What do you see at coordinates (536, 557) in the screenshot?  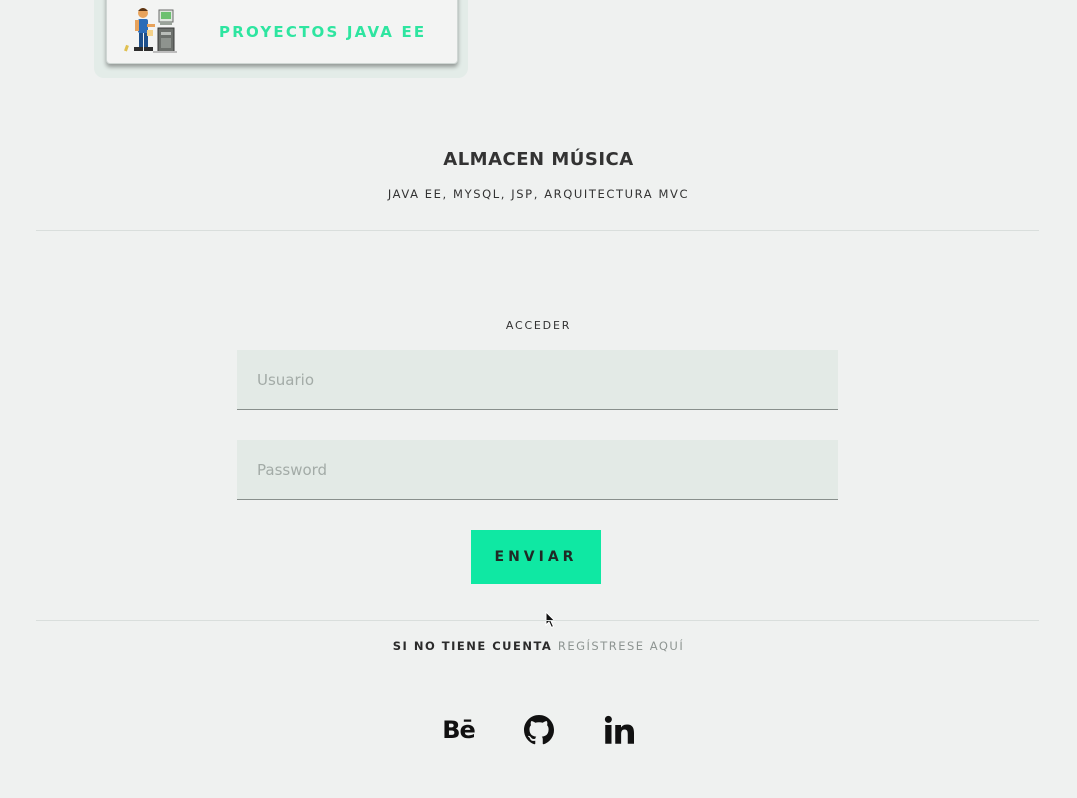 I see `submit-button: ENVIAR` at bounding box center [536, 557].